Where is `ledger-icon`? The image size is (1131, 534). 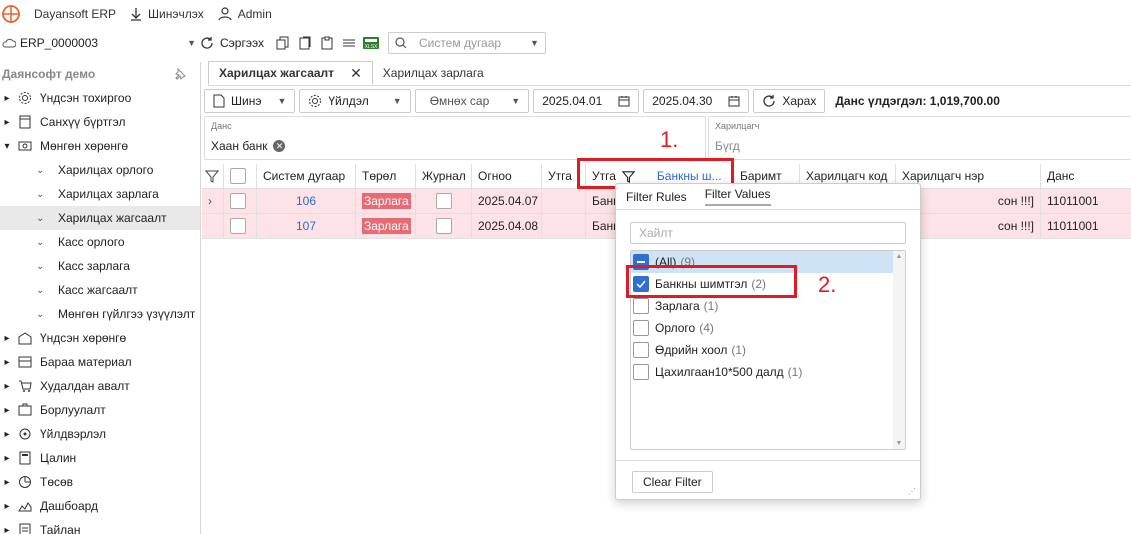
ledger-icon is located at coordinates (25, 122).